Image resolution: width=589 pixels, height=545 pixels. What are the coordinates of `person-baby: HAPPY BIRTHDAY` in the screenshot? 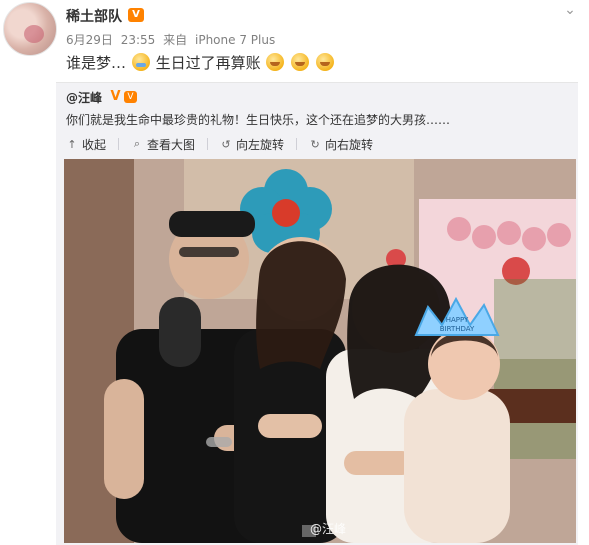 It's located at (457, 419).